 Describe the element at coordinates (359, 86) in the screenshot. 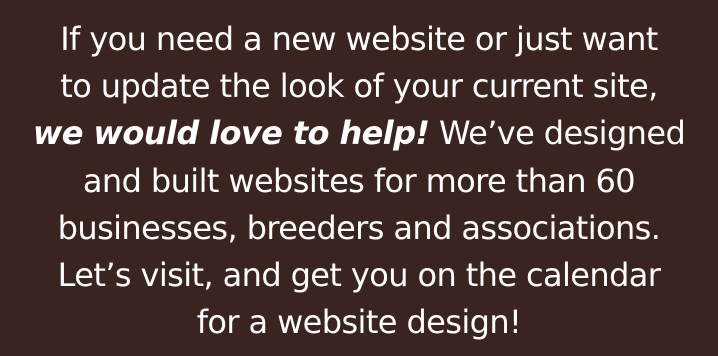

I see `message-line-2: to update the look of your current site,` at that location.